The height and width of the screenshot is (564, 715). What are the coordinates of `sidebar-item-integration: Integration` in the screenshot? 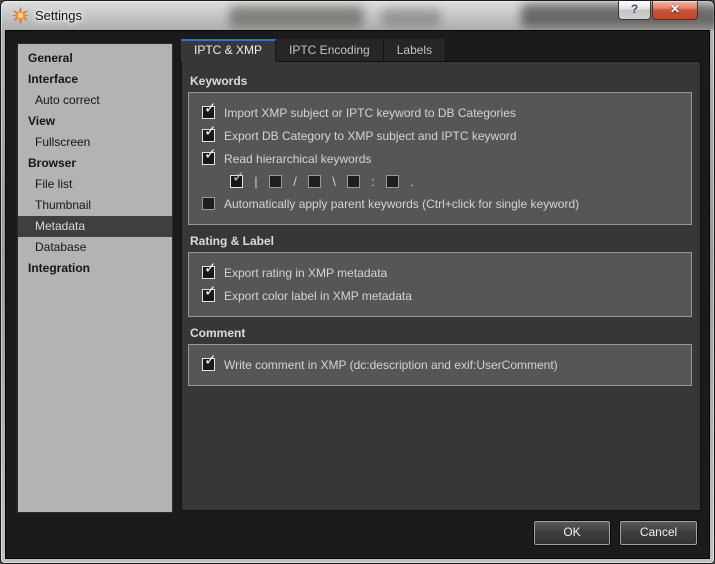 It's located at (95, 268).